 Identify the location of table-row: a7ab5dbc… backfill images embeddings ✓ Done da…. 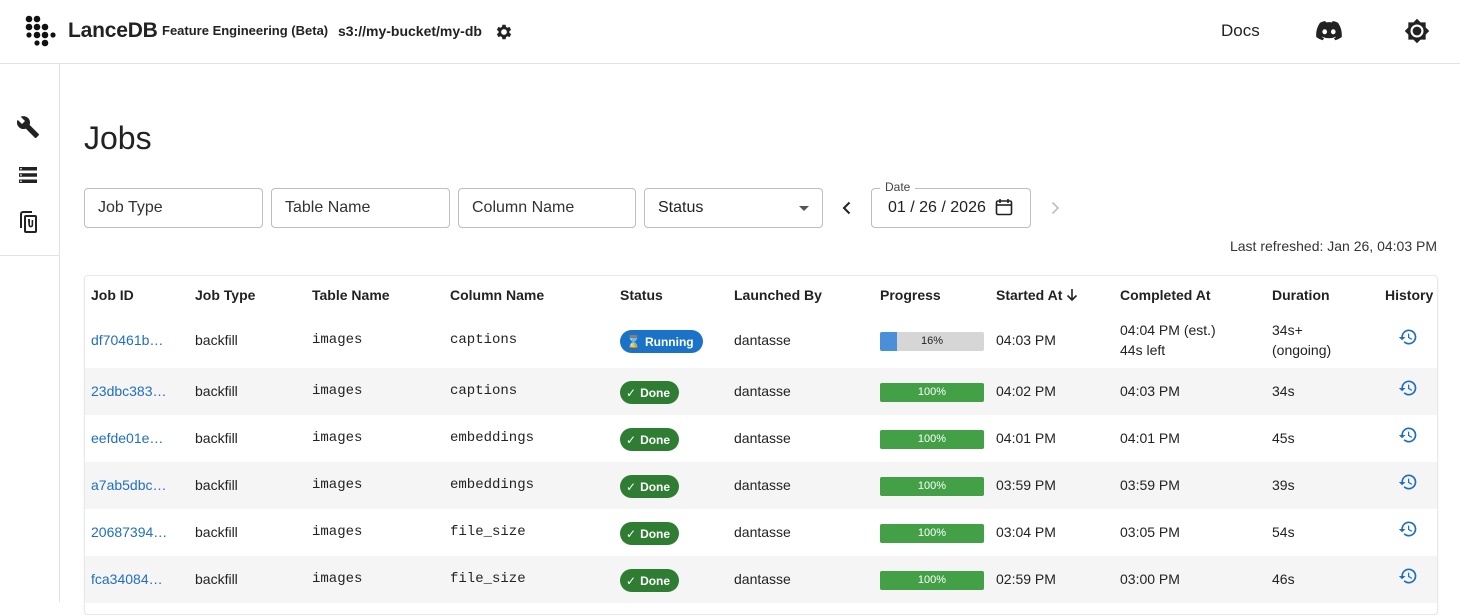
(761, 485).